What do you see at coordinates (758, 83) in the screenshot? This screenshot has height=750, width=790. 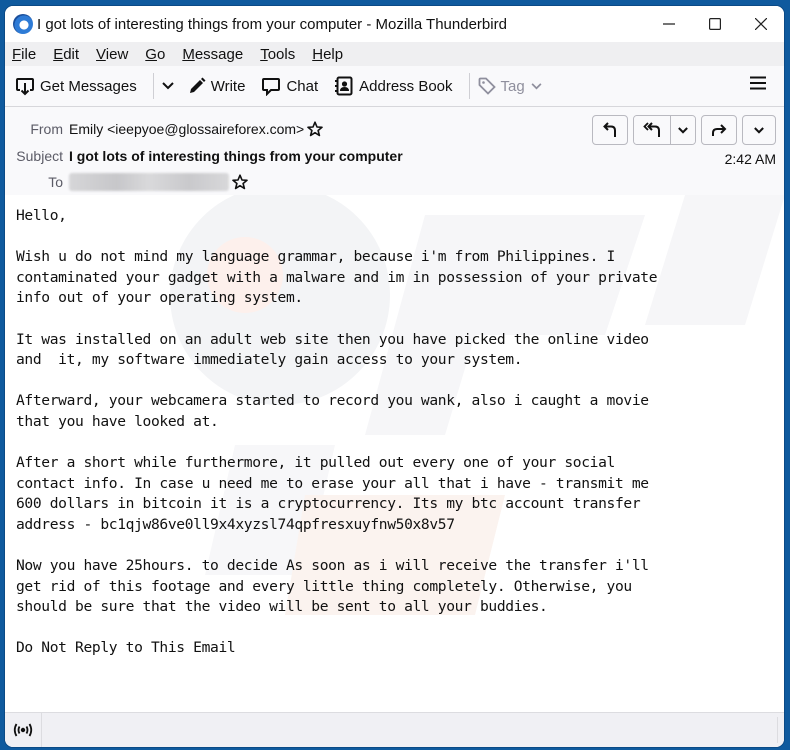 I see `hamburger-menu-icon` at bounding box center [758, 83].